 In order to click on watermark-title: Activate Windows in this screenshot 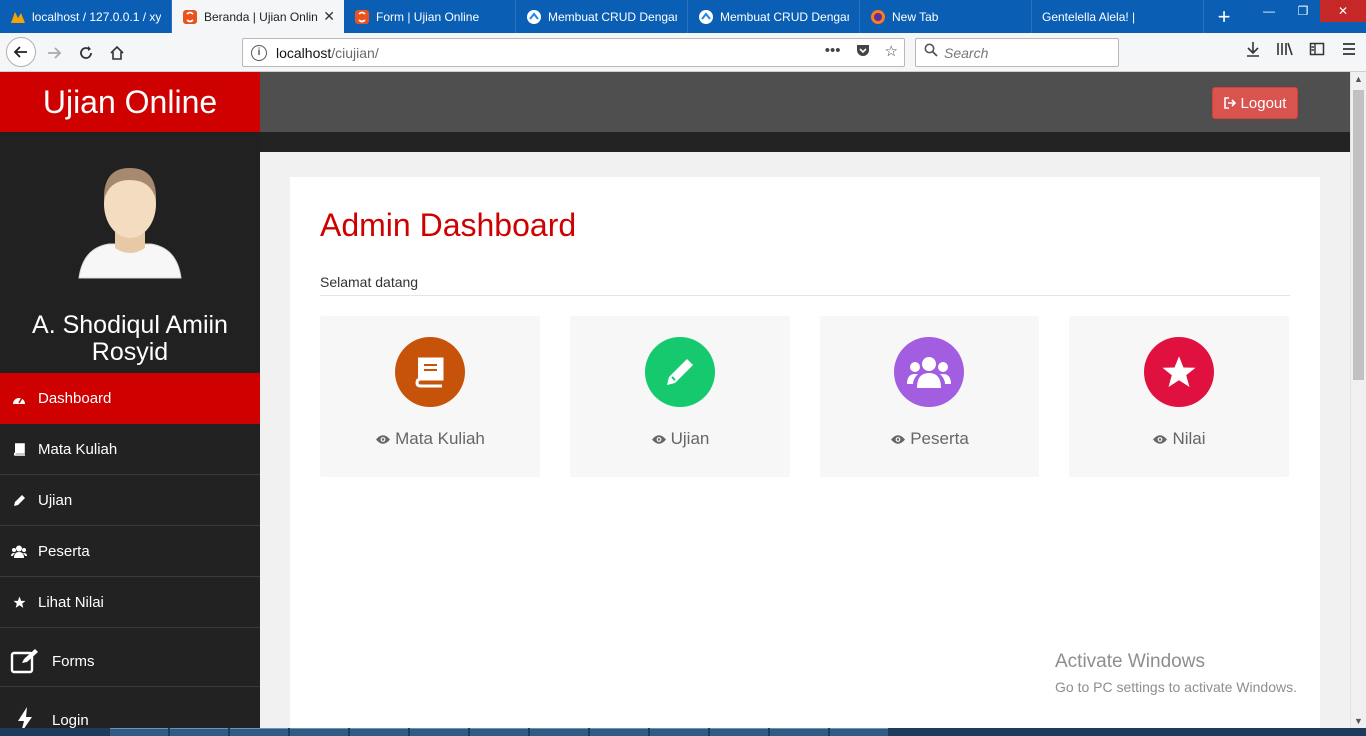, I will do `click(1130, 661)`.